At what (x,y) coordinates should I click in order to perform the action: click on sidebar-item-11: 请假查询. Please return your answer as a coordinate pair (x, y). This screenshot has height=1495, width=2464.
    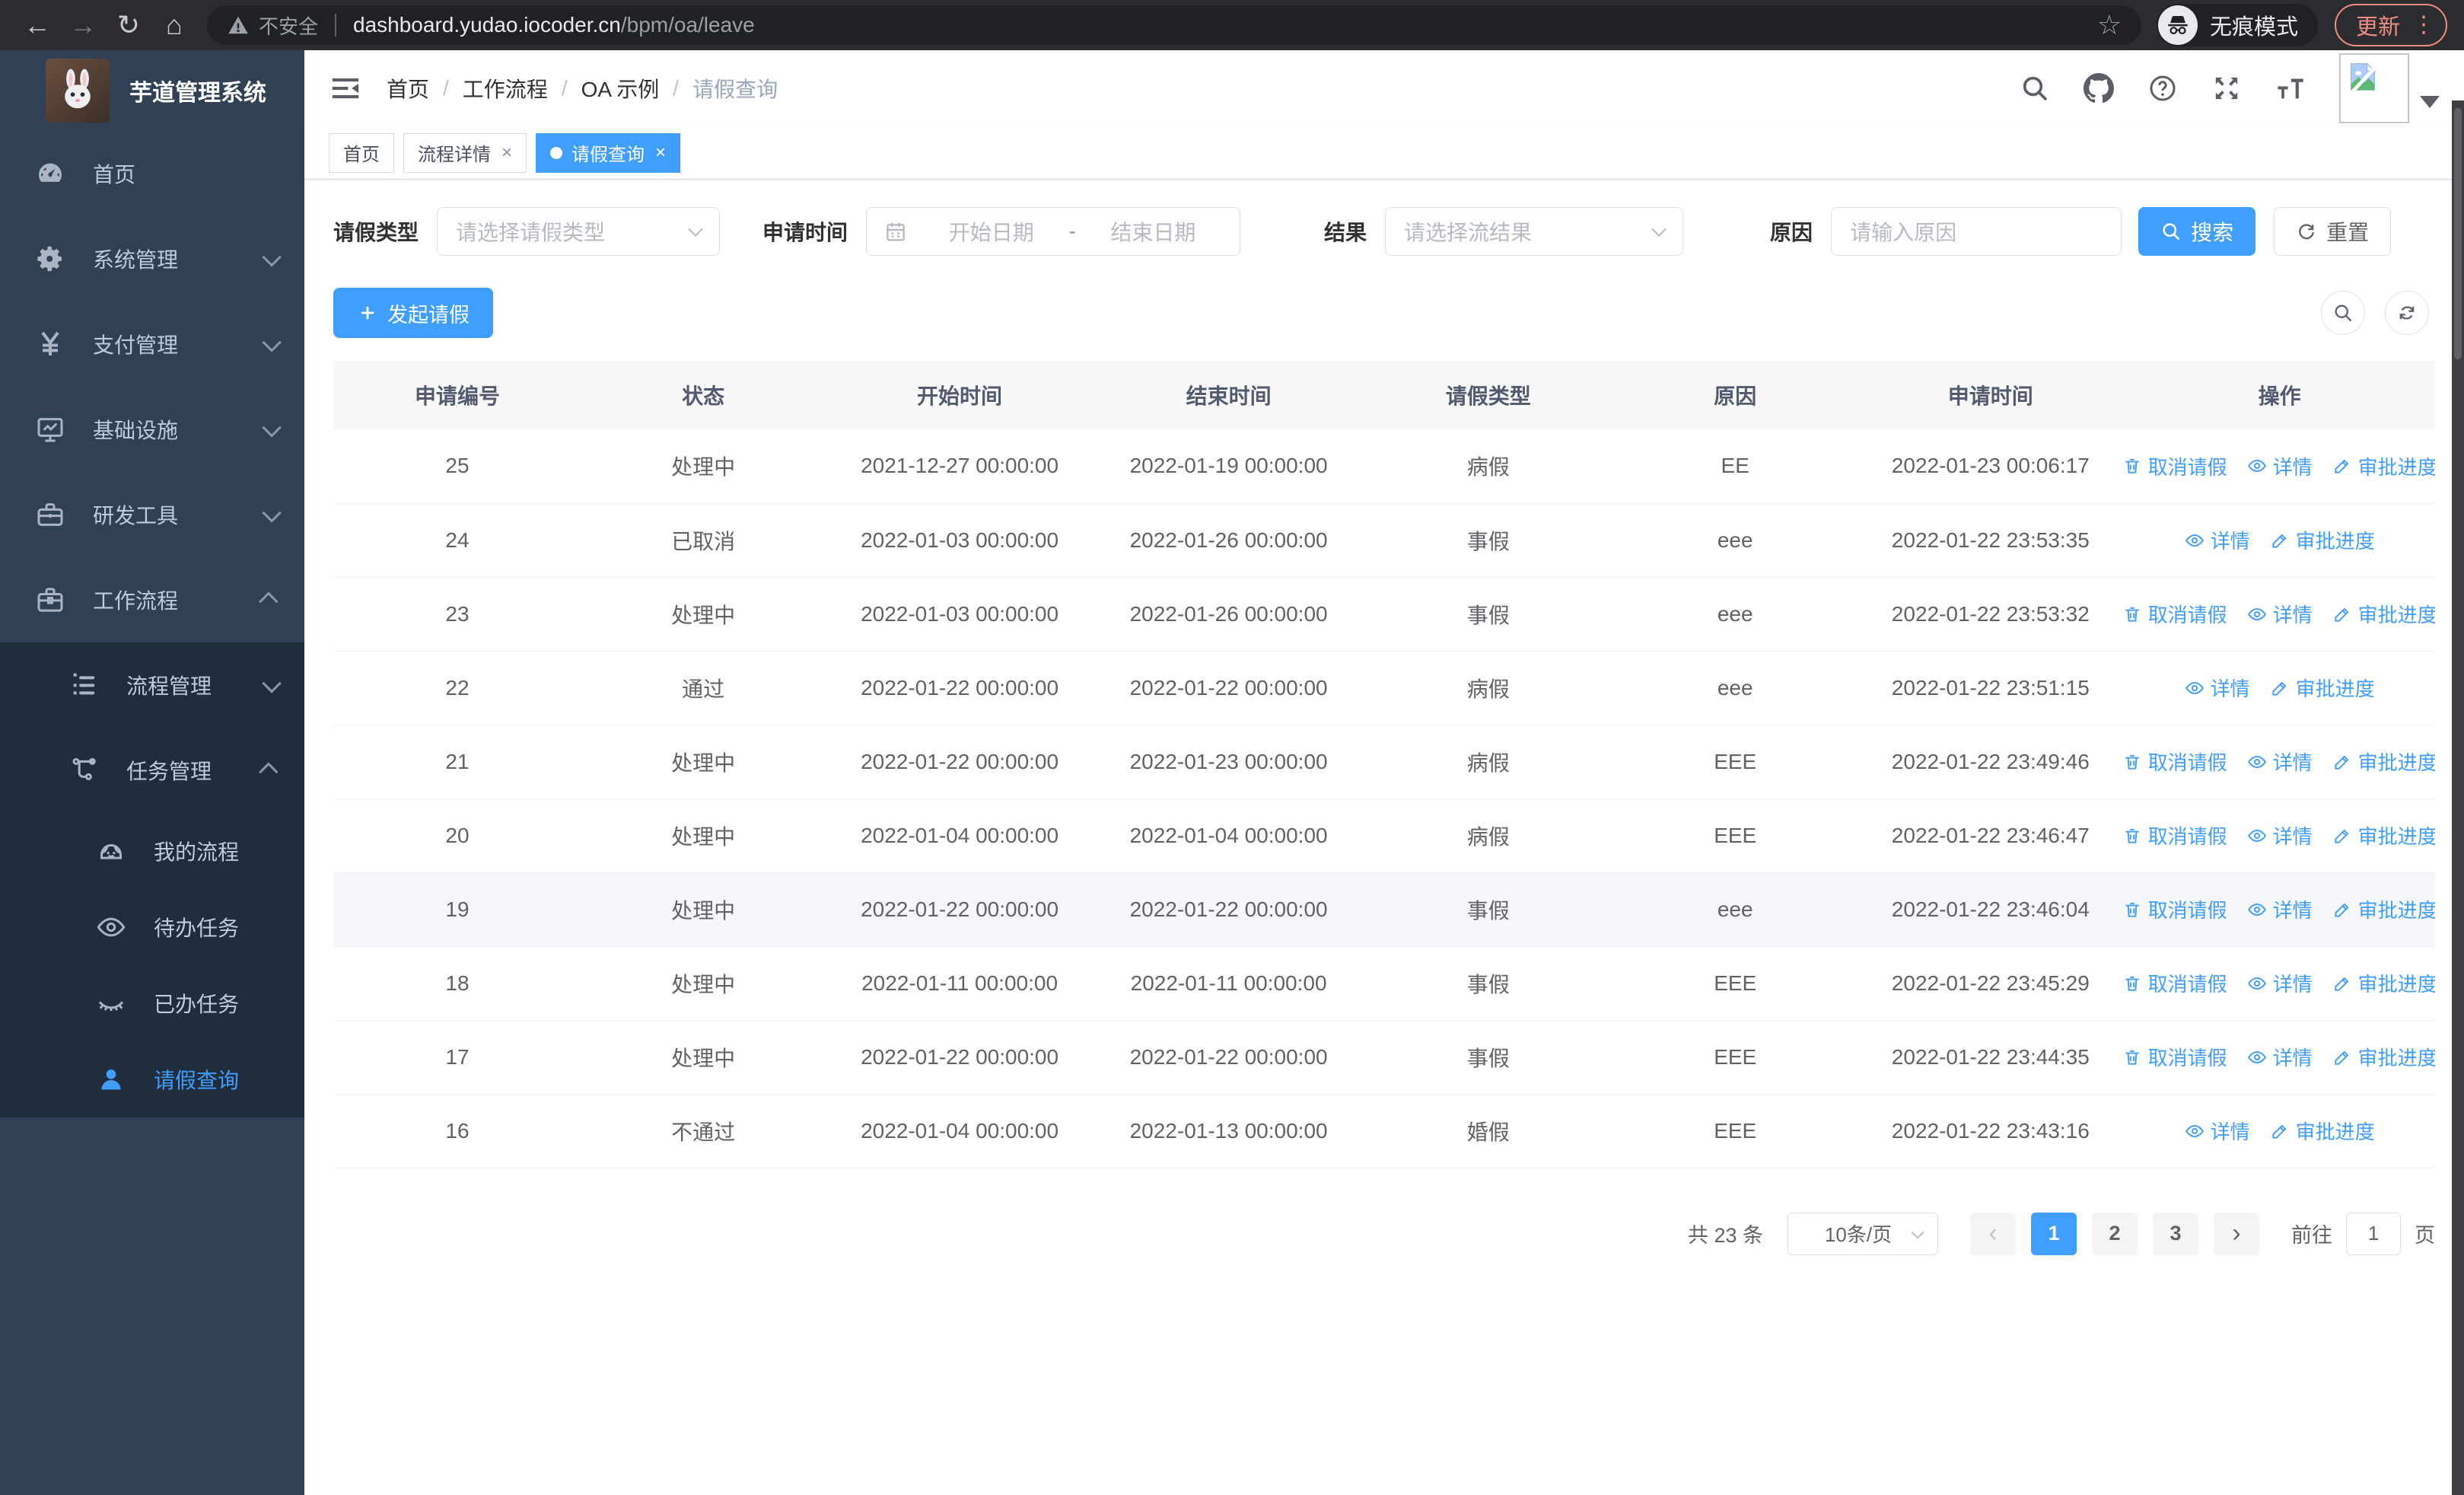
    Looking at the image, I should click on (152, 1079).